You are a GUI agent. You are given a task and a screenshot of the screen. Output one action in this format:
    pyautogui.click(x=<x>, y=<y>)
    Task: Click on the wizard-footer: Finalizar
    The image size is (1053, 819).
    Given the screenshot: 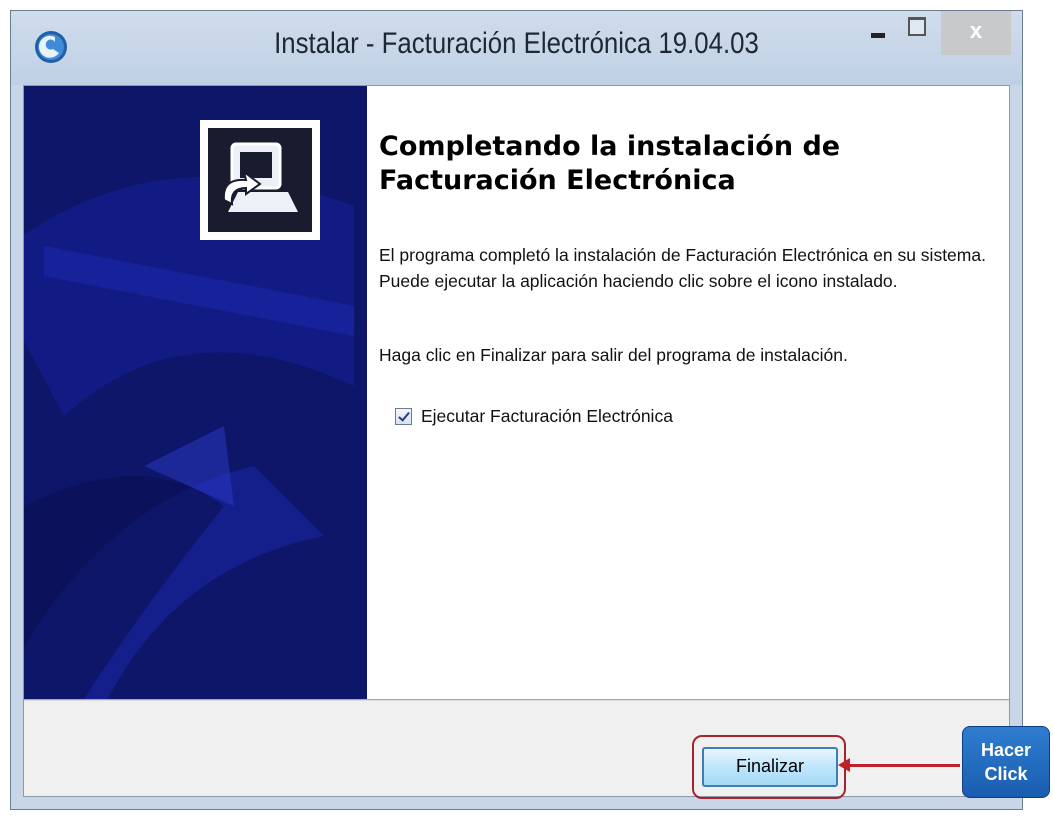 What is the action you would take?
    pyautogui.click(x=516, y=750)
    